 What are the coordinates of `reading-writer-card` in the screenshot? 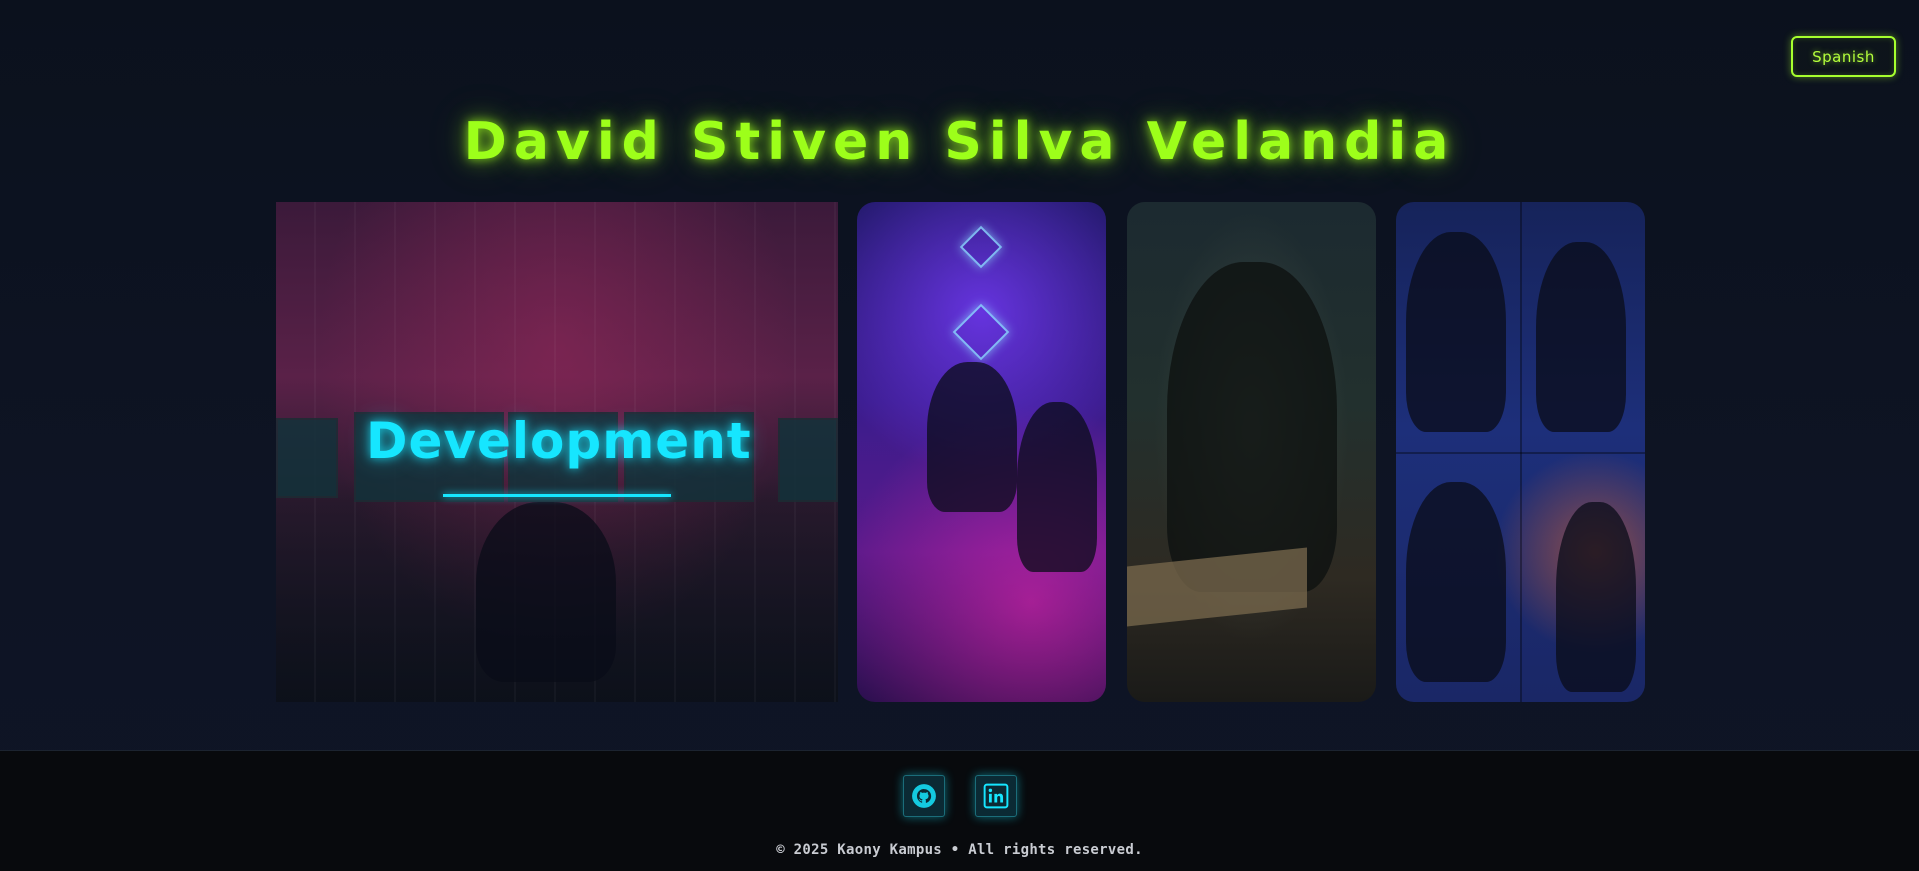 It's located at (1251, 452).